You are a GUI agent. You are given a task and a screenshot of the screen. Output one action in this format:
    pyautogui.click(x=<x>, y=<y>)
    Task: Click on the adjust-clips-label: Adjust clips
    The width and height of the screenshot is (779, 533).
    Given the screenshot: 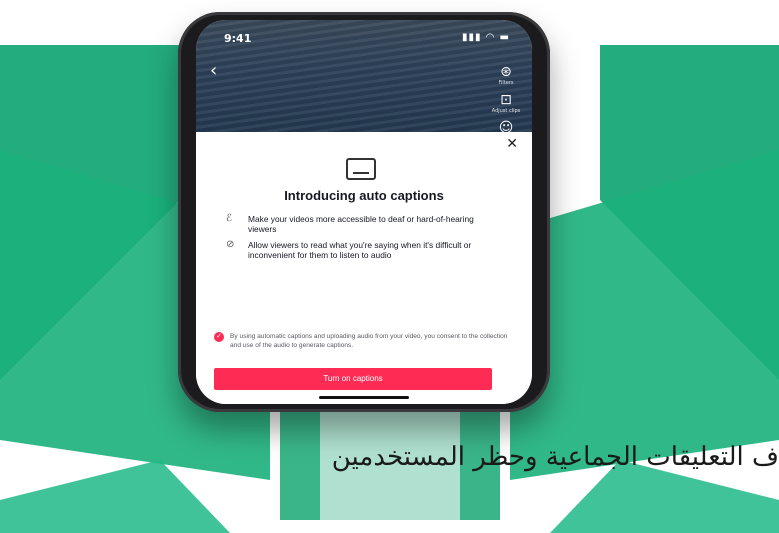 What is the action you would take?
    pyautogui.click(x=506, y=111)
    